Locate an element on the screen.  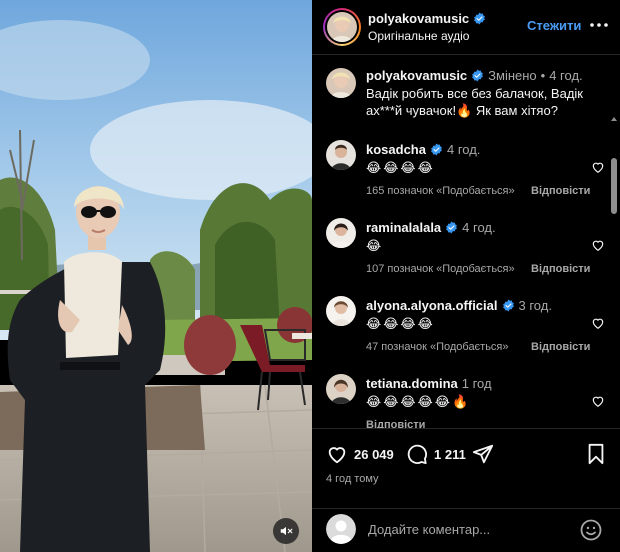
more-options-button is located at coordinates (599, 25).